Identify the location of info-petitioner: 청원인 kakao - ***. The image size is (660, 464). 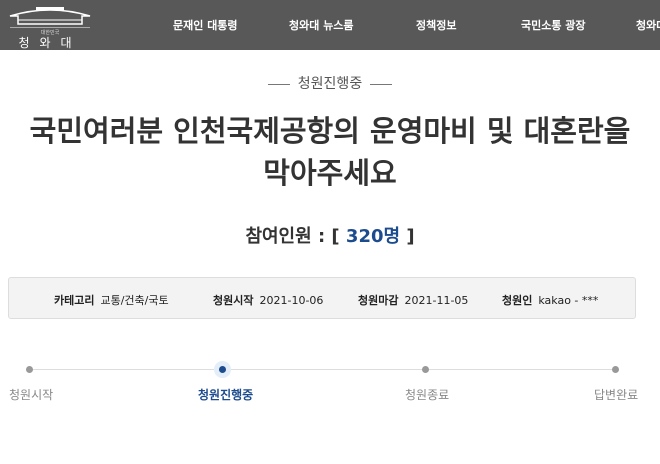
(550, 300).